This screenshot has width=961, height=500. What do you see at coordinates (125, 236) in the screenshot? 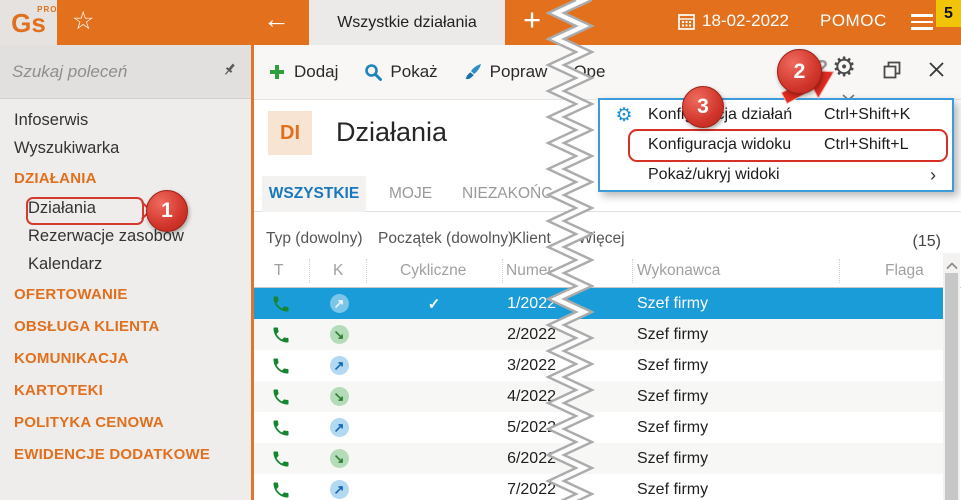
I see `sidebar-item-rezerwacje: Rezerwacje zasobów` at bounding box center [125, 236].